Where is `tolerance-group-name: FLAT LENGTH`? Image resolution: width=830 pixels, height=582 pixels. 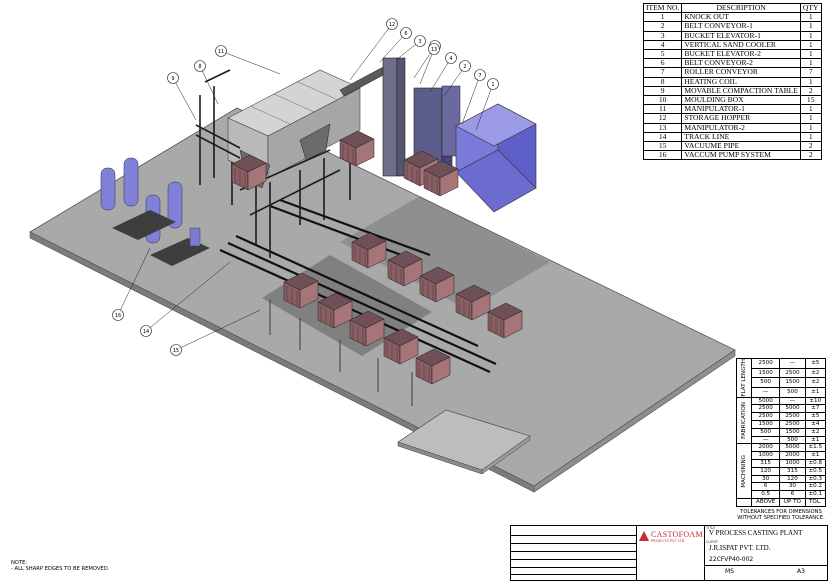
tolerance-group-name: FLAT LENGTH is located at coordinates (743, 378).